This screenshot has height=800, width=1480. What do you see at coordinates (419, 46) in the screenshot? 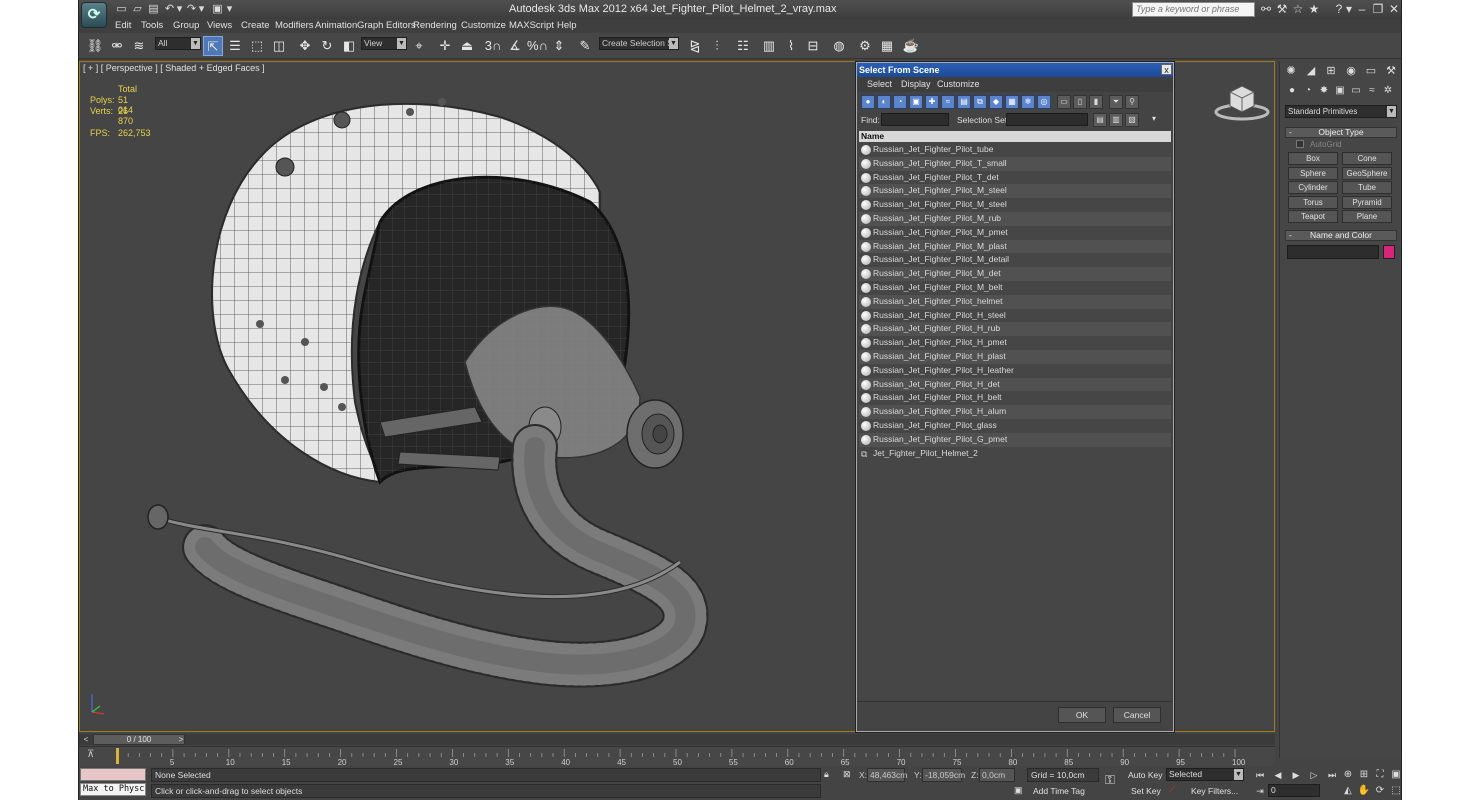
I see `use-pivot-center-icon: ⌖` at bounding box center [419, 46].